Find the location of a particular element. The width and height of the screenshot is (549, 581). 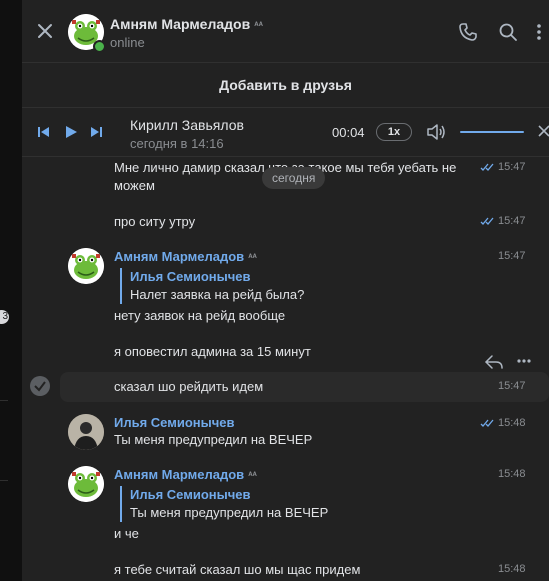

message-text: я оповестил админа за 15 минут is located at coordinates (212, 351).